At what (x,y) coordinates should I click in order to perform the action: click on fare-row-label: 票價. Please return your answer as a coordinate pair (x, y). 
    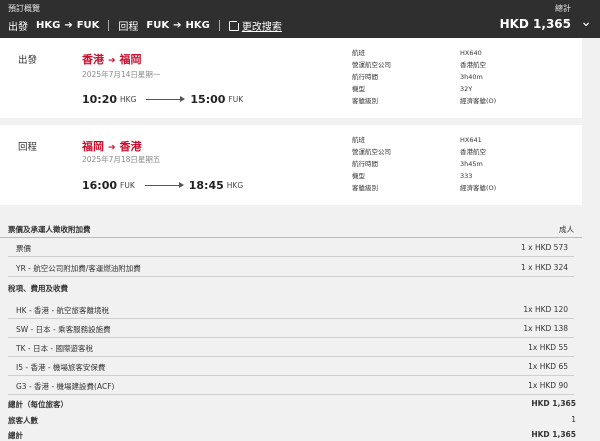
    Looking at the image, I should click on (23, 248).